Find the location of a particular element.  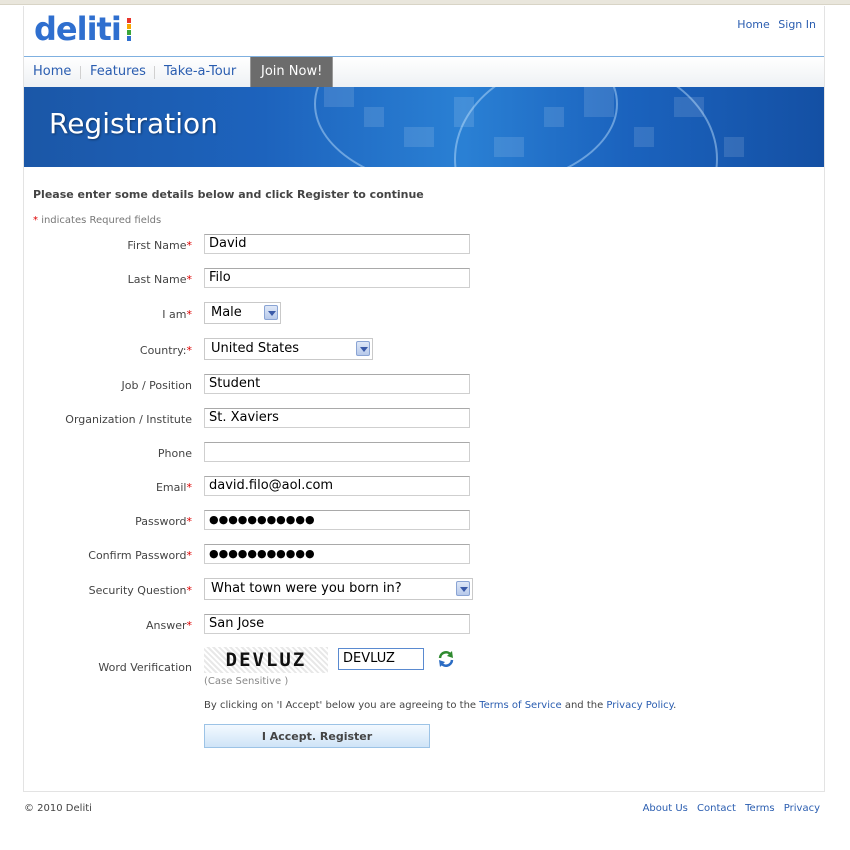

gender-label: I am* is located at coordinates (177, 314).